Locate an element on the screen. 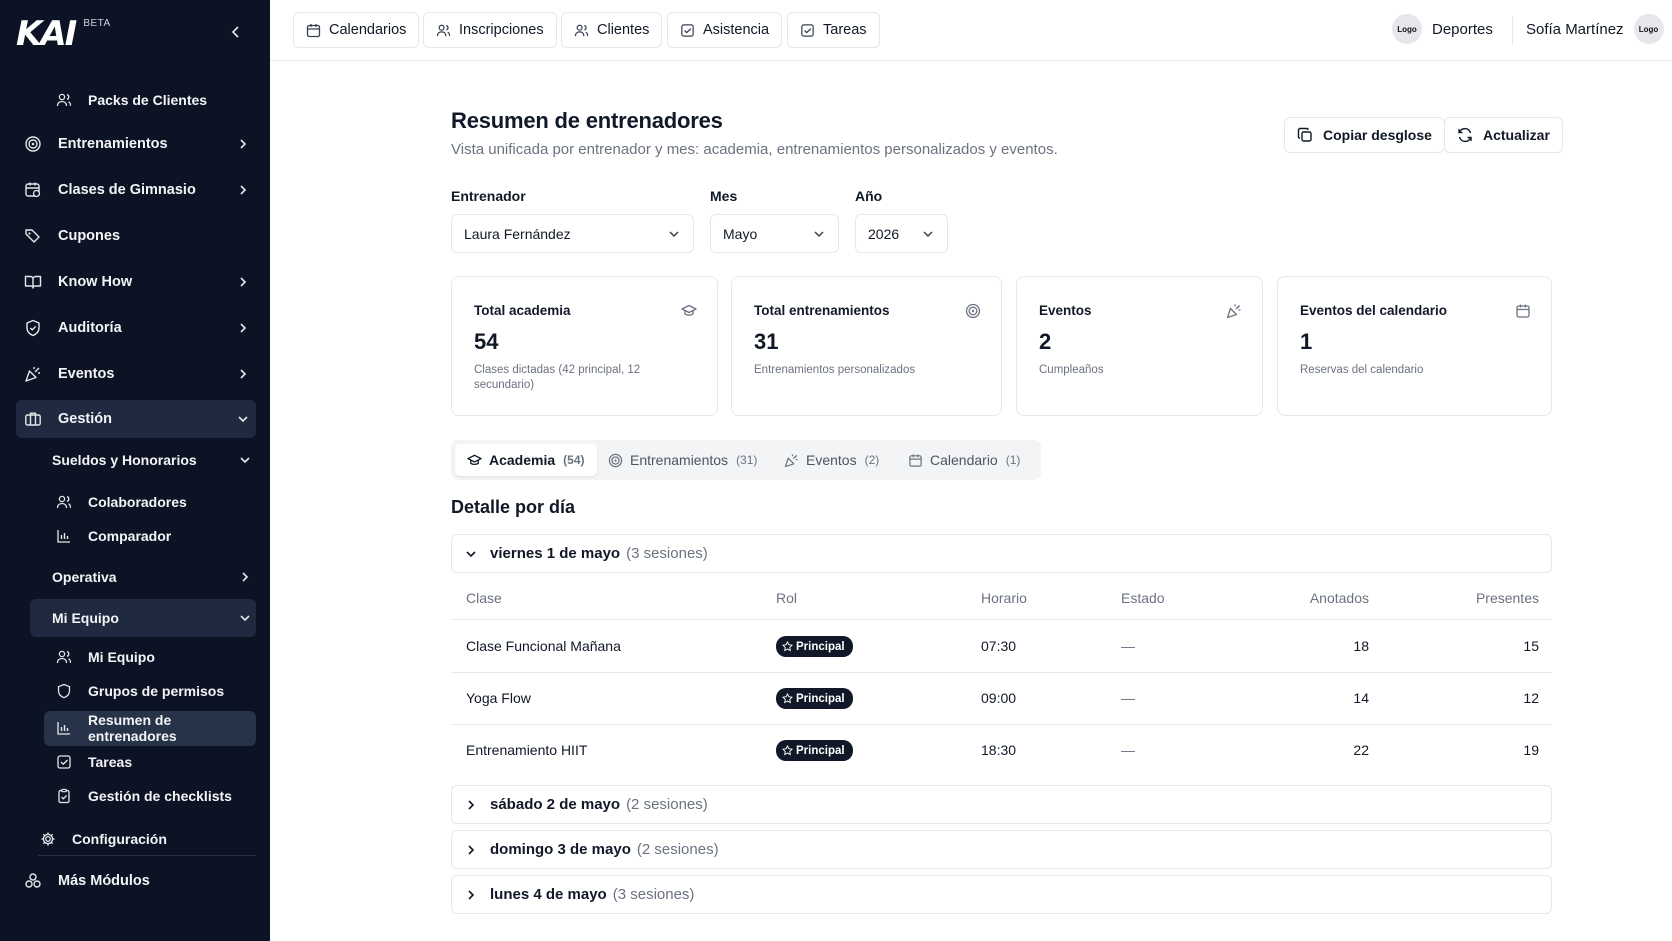  cell-clase: Yoga Flow is located at coordinates (498, 698).